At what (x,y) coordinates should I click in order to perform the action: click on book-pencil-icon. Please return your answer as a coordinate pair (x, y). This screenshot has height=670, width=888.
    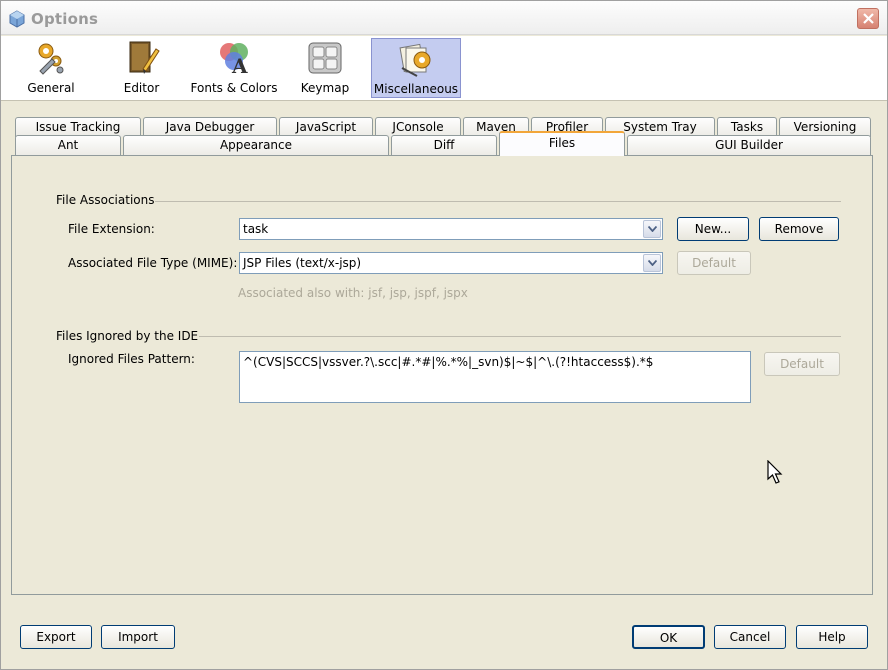
    Looking at the image, I should click on (142, 58).